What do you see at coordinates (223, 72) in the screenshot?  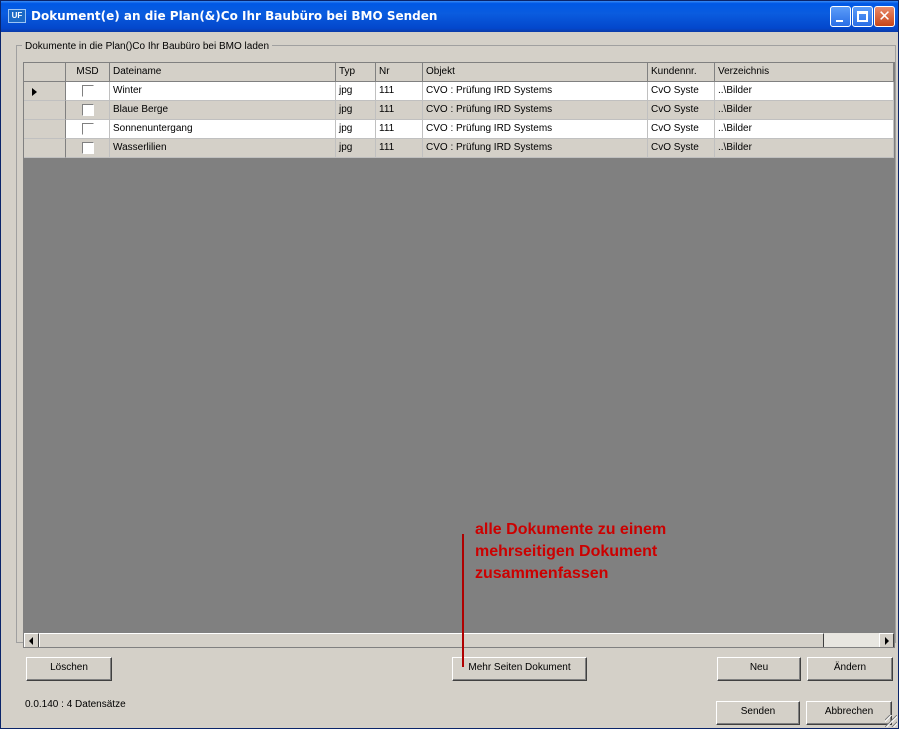 I see `header-dateiname: Dateiname` at bounding box center [223, 72].